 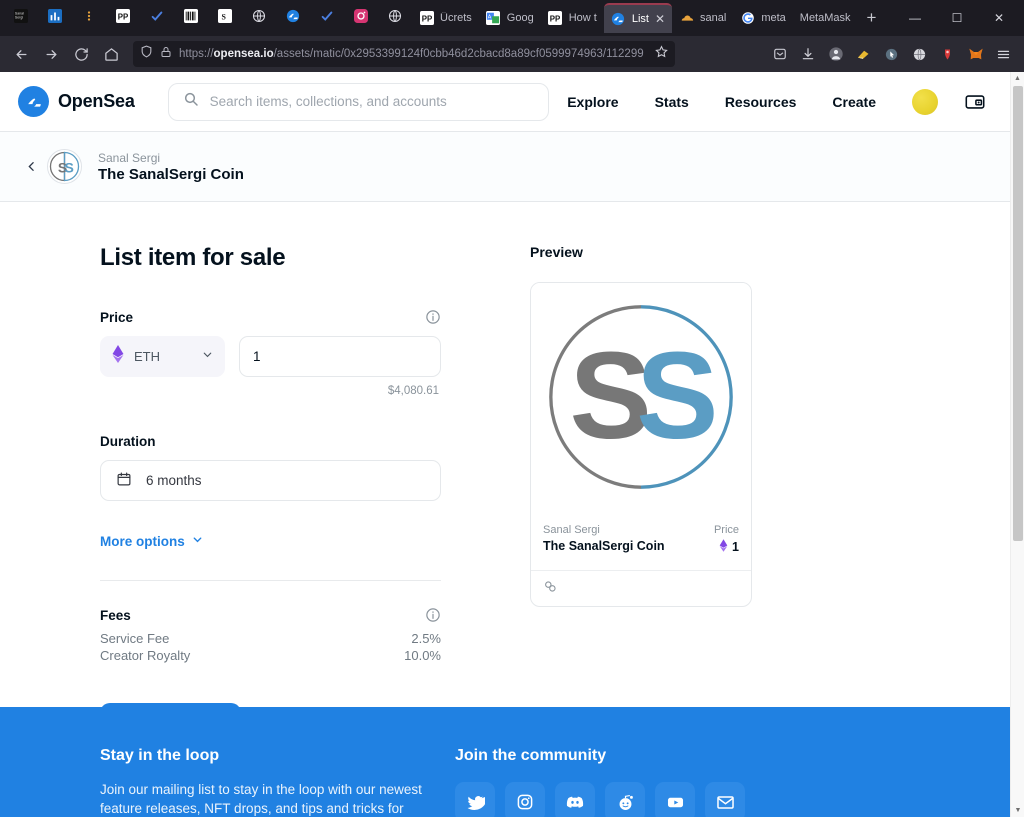 What do you see at coordinates (426, 19) in the screenshot?
I see `svg-text: PP` at bounding box center [426, 19].